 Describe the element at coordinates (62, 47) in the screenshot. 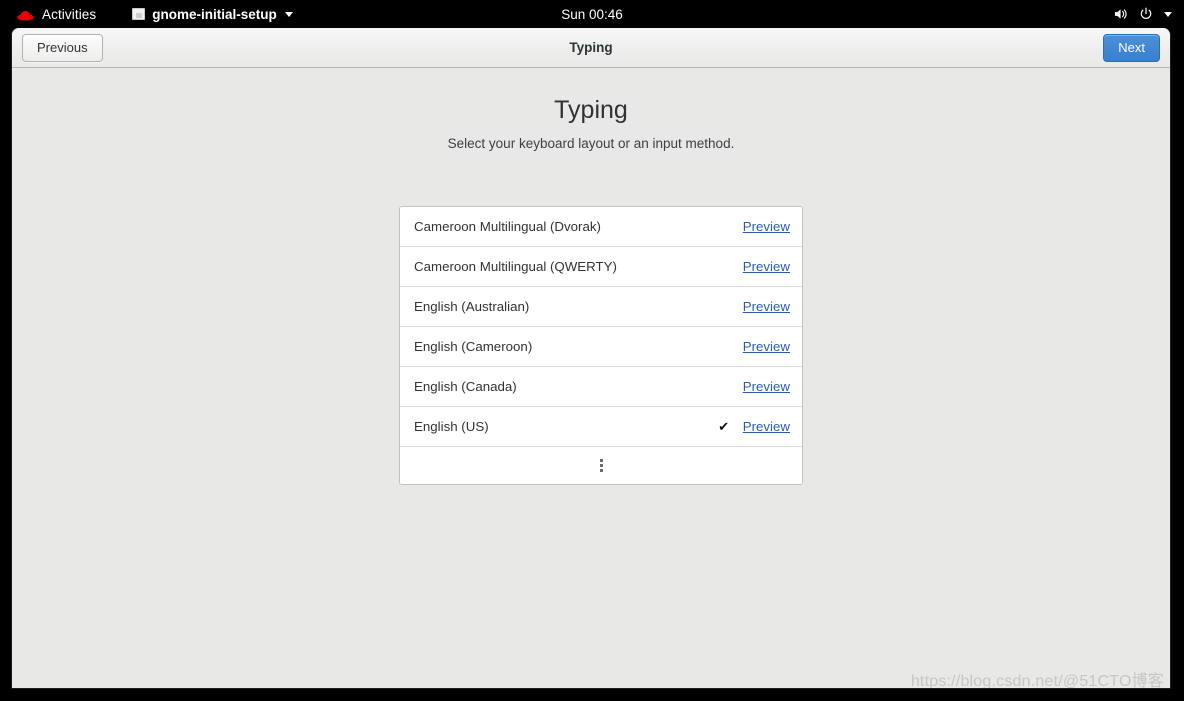

I see `previous-button: Previous` at that location.